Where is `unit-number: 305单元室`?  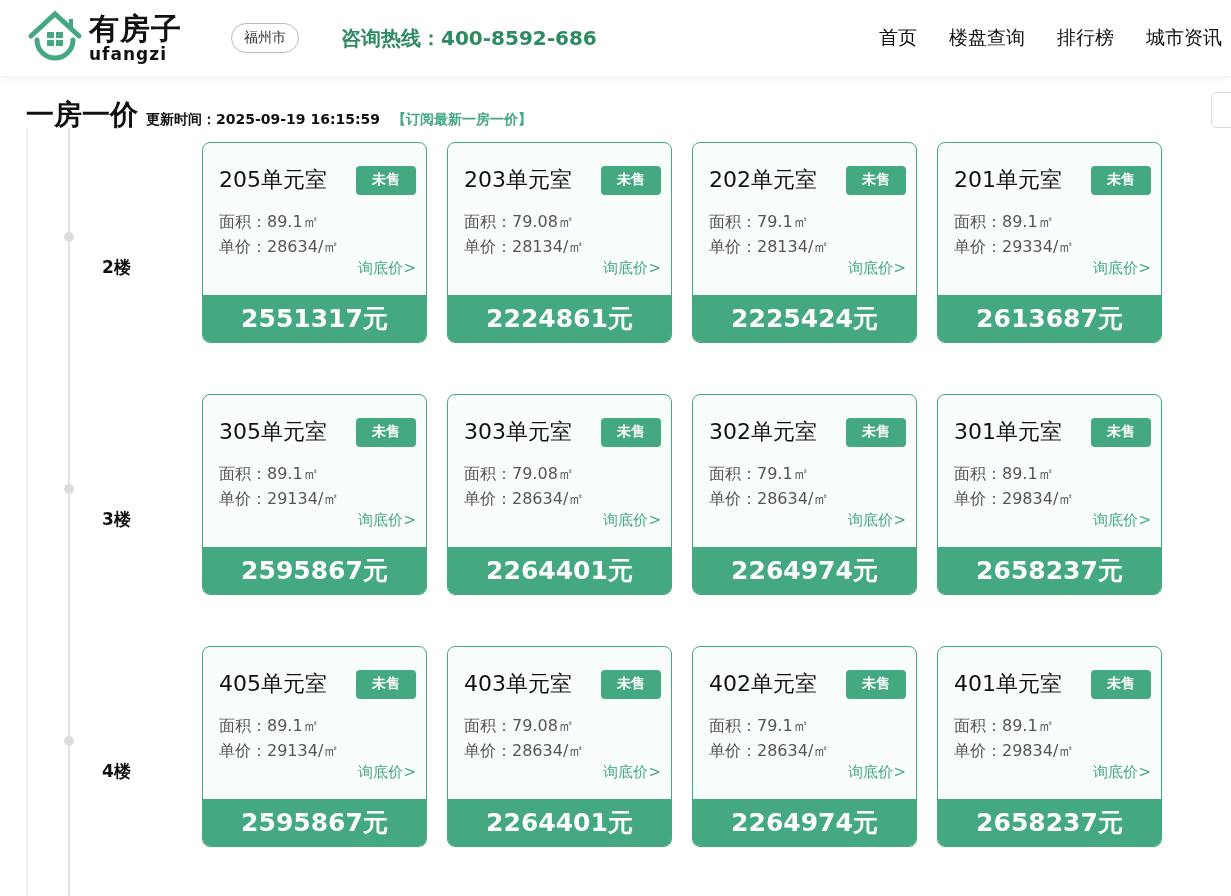 unit-number: 305单元室 is located at coordinates (273, 432).